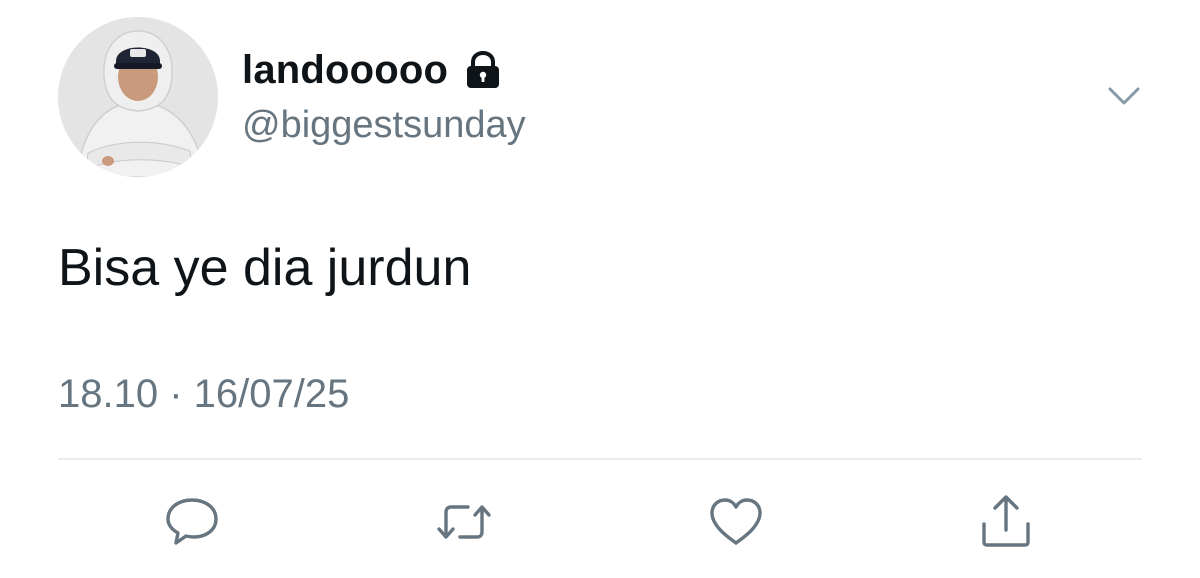 This screenshot has height=578, width=1200. Describe the element at coordinates (265, 268) in the screenshot. I see `tweet-text: Bisa ye dia jurdun` at that location.